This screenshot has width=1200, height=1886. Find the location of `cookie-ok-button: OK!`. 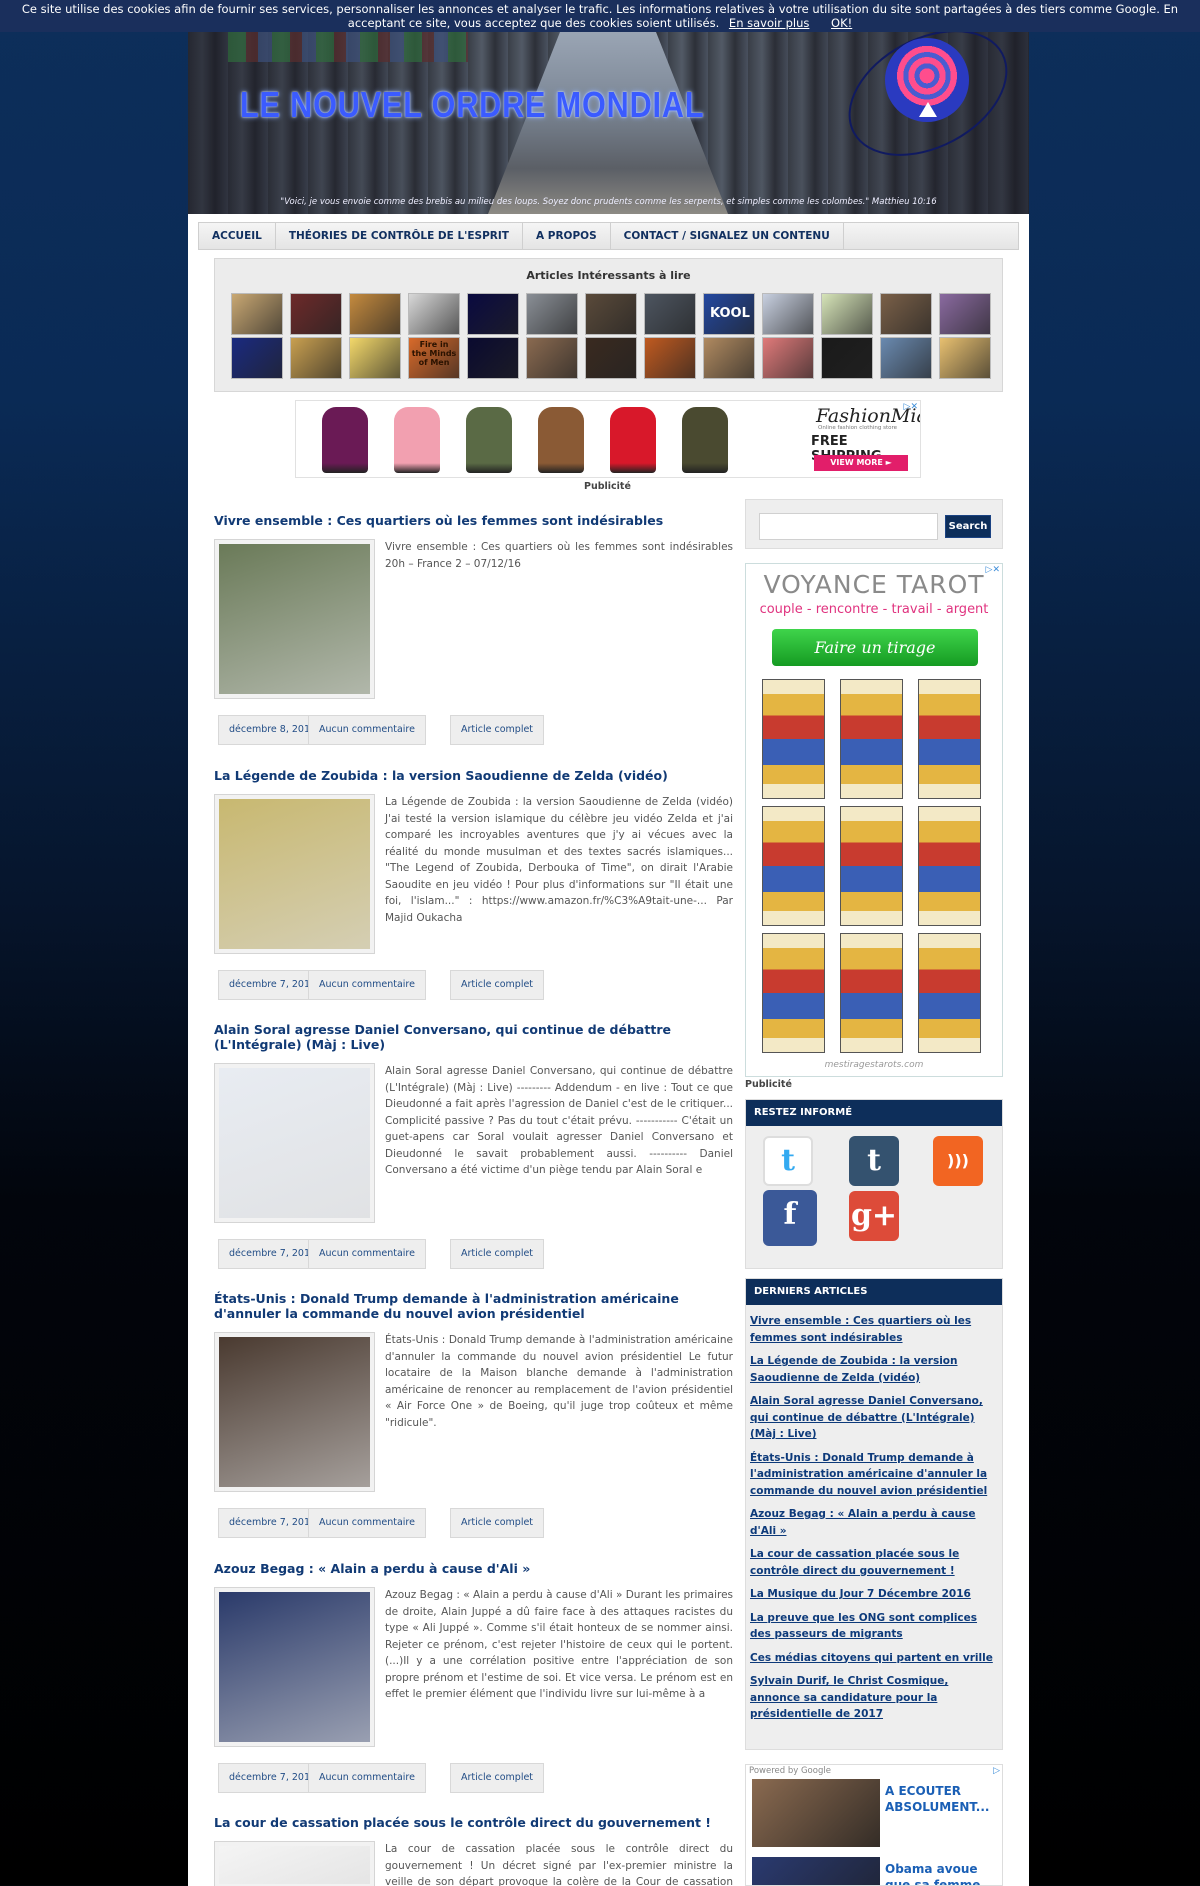

cookie-ok-button: OK! is located at coordinates (841, 23).